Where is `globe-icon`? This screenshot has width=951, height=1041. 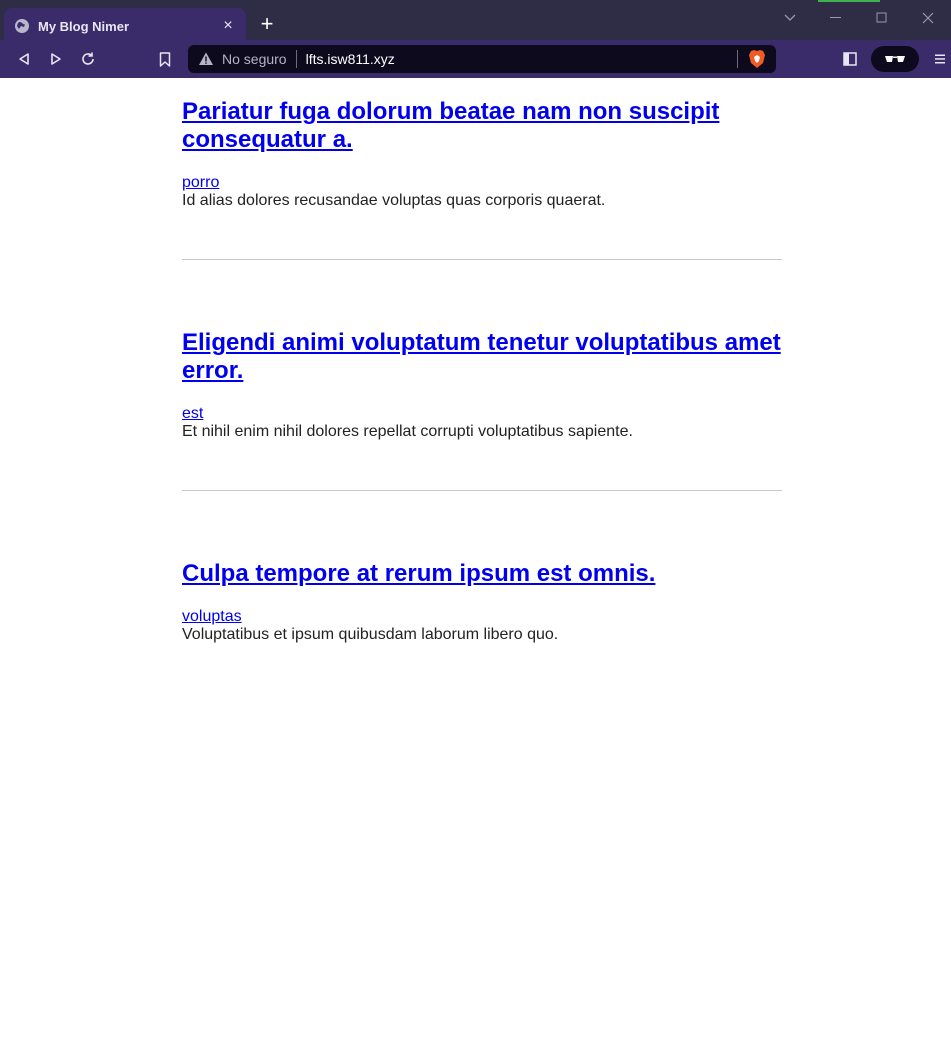 globe-icon is located at coordinates (22, 26).